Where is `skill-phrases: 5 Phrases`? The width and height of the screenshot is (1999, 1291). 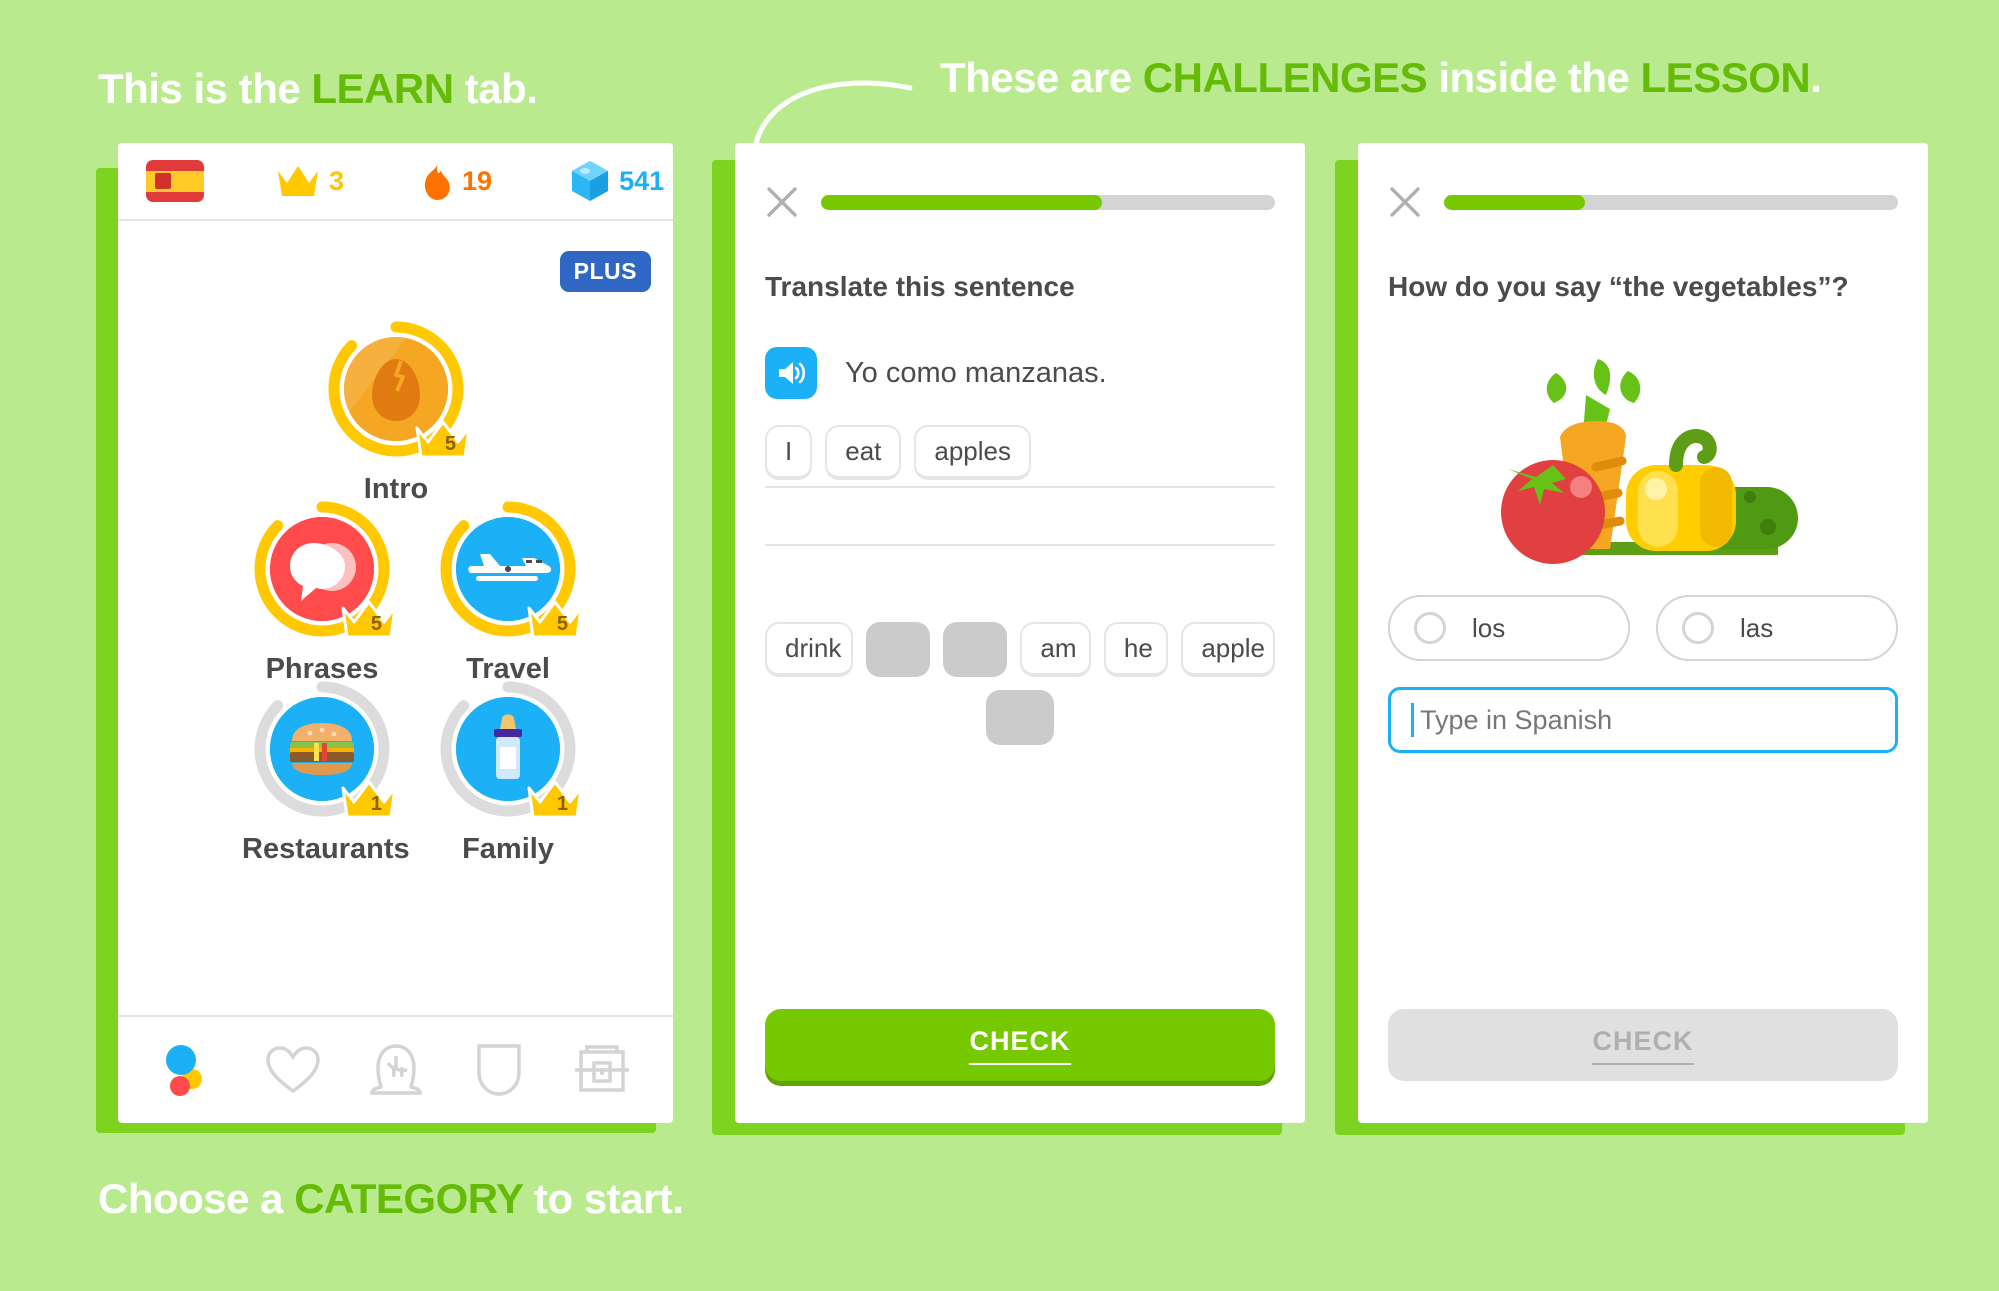 skill-phrases: 5 Phrases is located at coordinates (322, 592).